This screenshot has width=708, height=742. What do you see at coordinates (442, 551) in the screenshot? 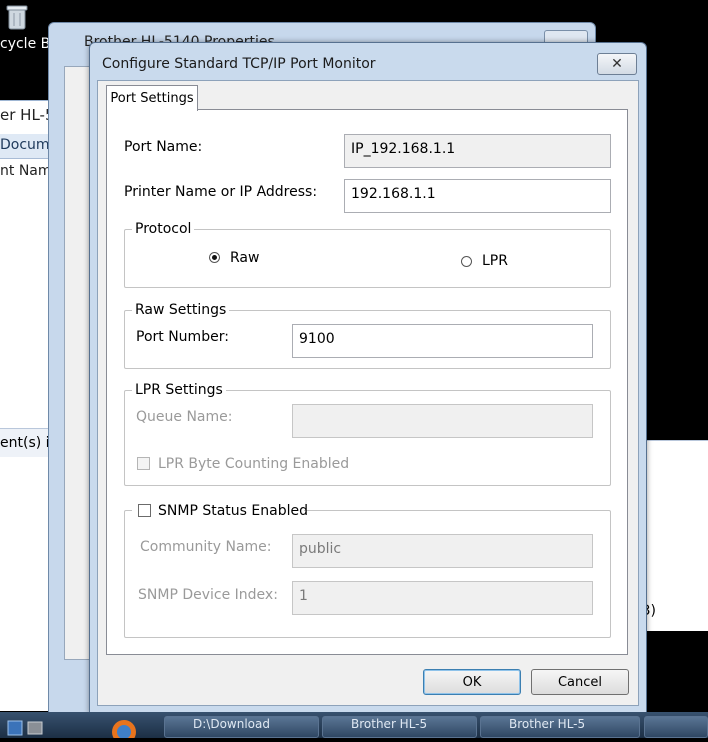
I see `community-name-input: public` at bounding box center [442, 551].